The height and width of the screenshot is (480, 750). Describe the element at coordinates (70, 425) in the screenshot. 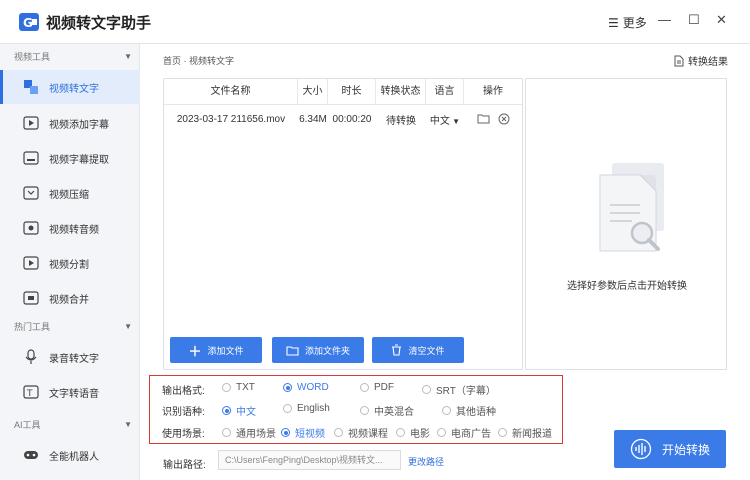

I see `section-ai-tools: AI工具 ▼` at that location.